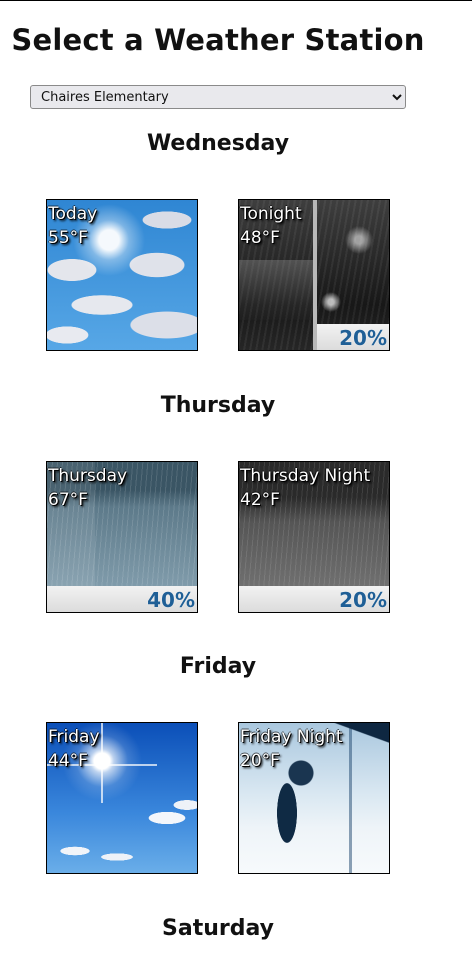  What do you see at coordinates (87, 488) in the screenshot?
I see `forecast-tile-label: Thursday 67°F` at bounding box center [87, 488].